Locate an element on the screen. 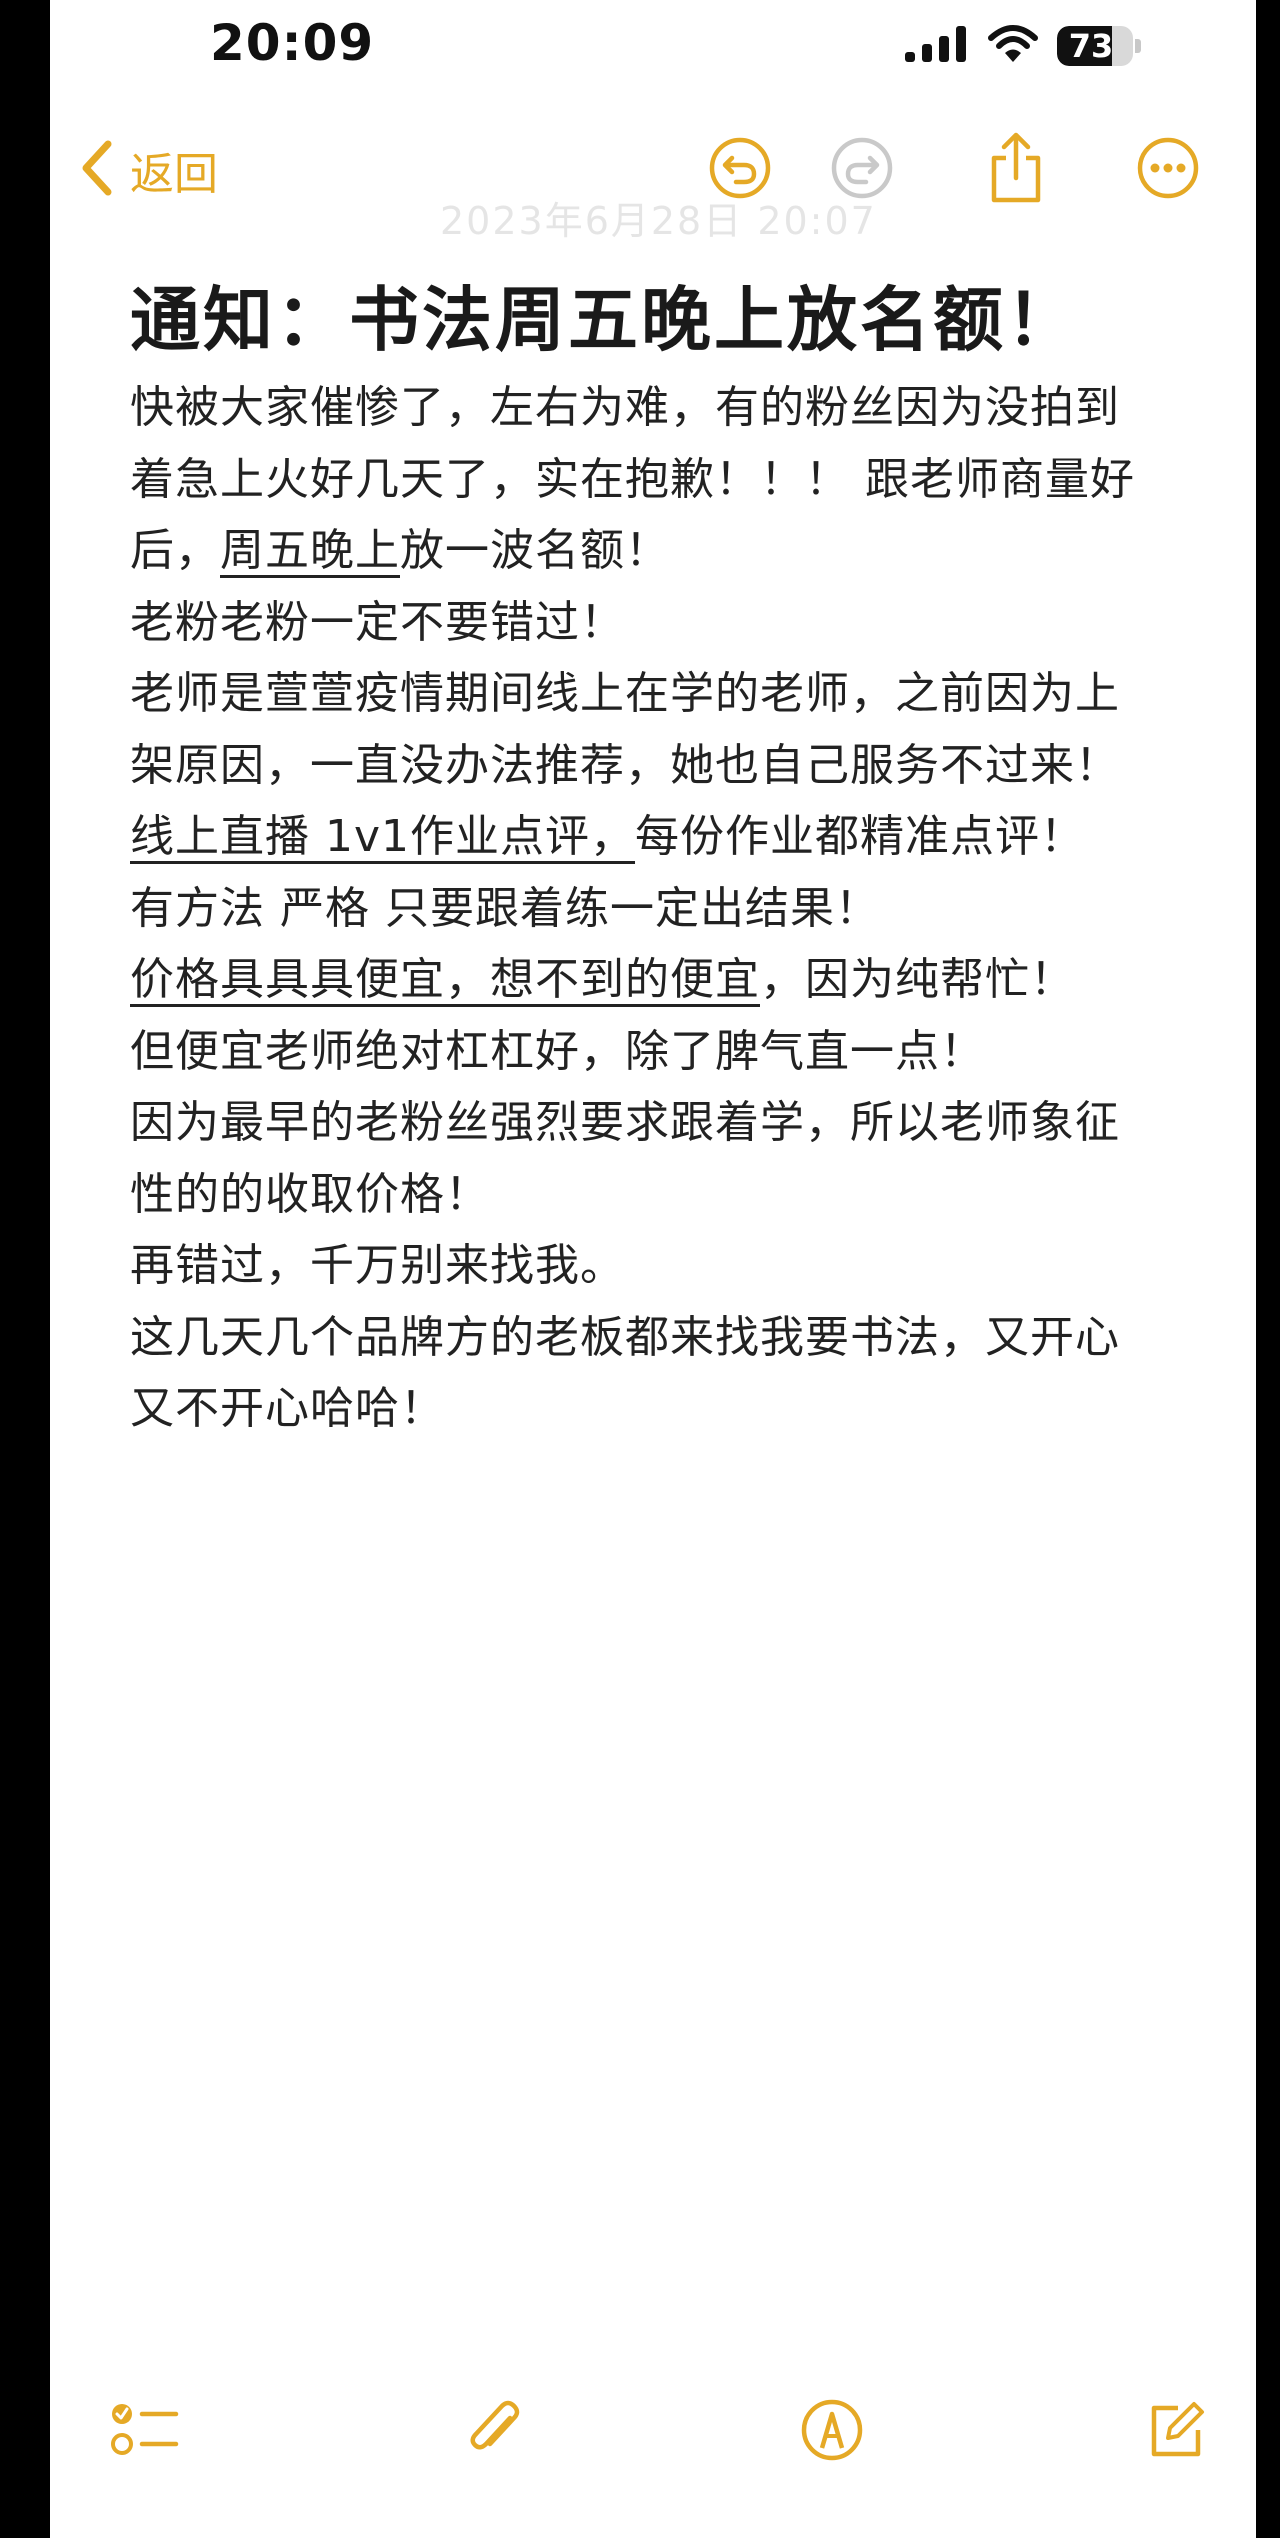 The height and width of the screenshot is (2538, 1280). note-line: 快被大家催惨了，左右为难，有的粉丝因为没拍到 is located at coordinates (670, 408).